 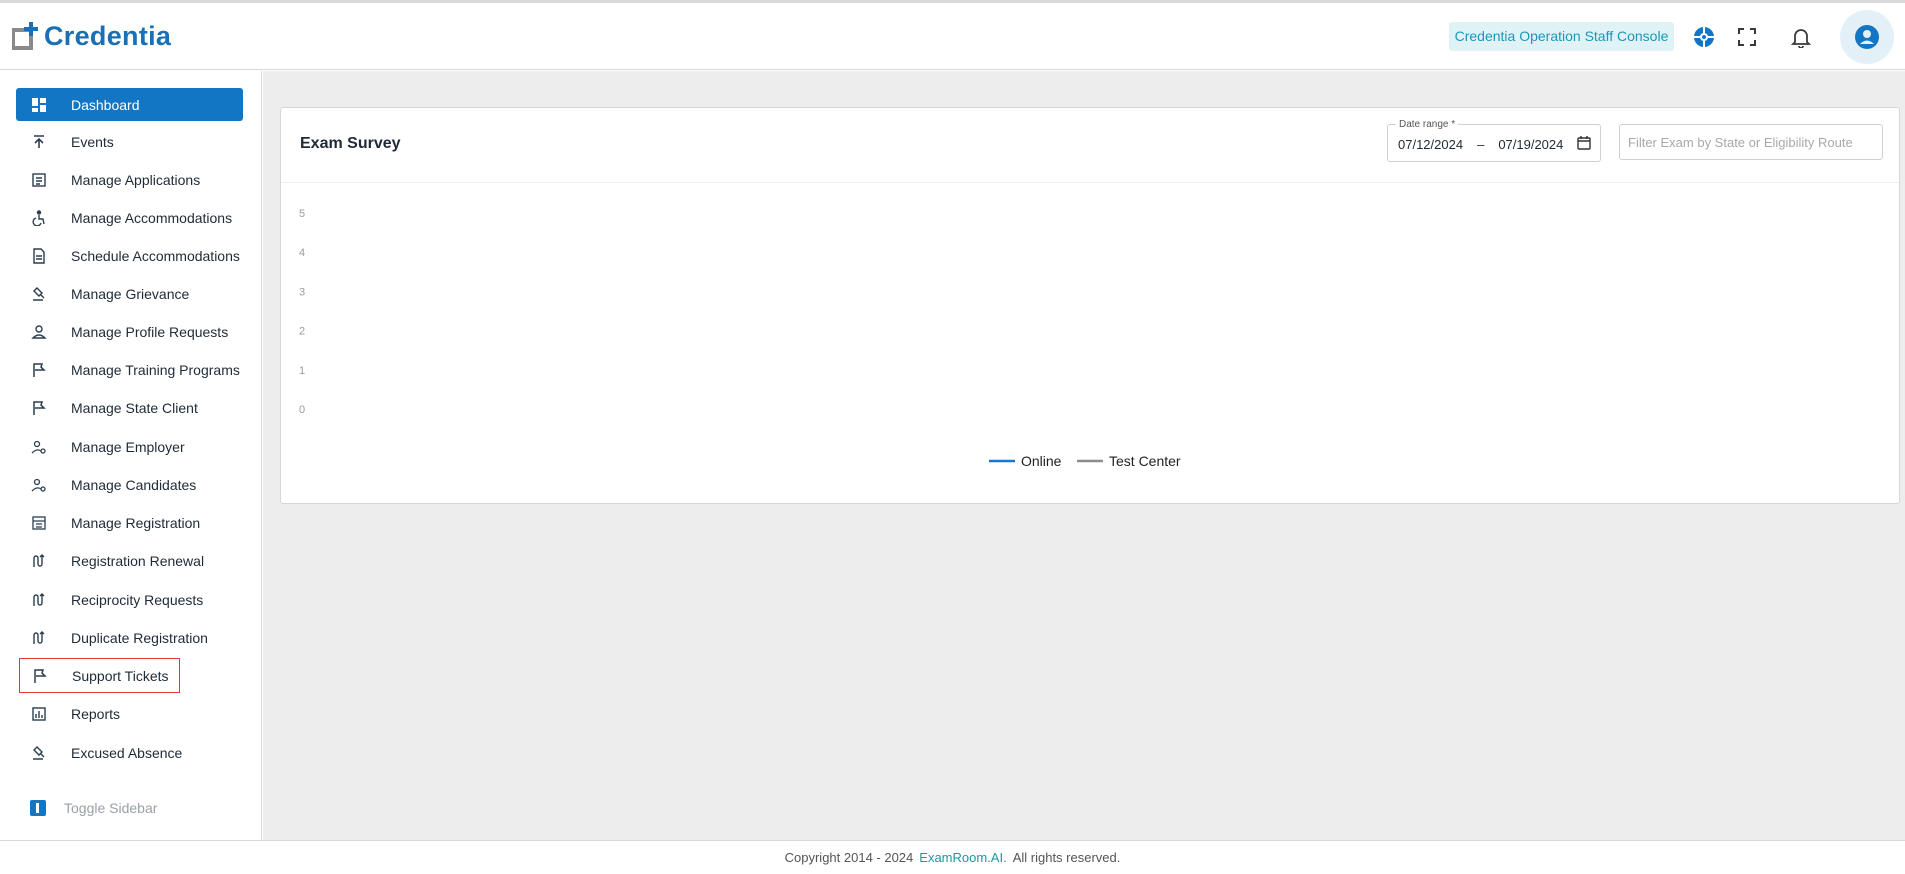 I want to click on sidebar-item-reciprocity-requests: Reciprocity Requests, so click(x=129, y=599).